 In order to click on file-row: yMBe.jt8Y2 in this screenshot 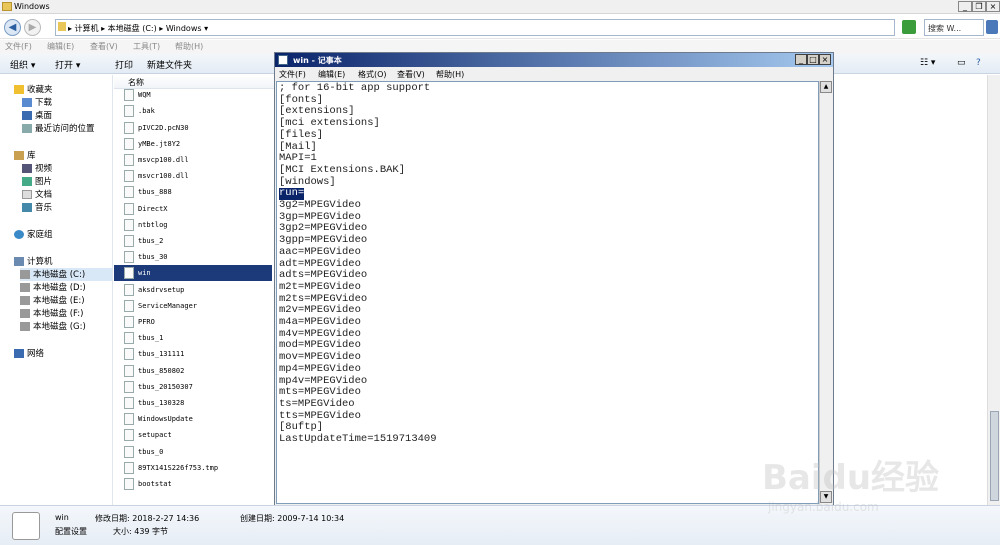, I will do `click(199, 144)`.